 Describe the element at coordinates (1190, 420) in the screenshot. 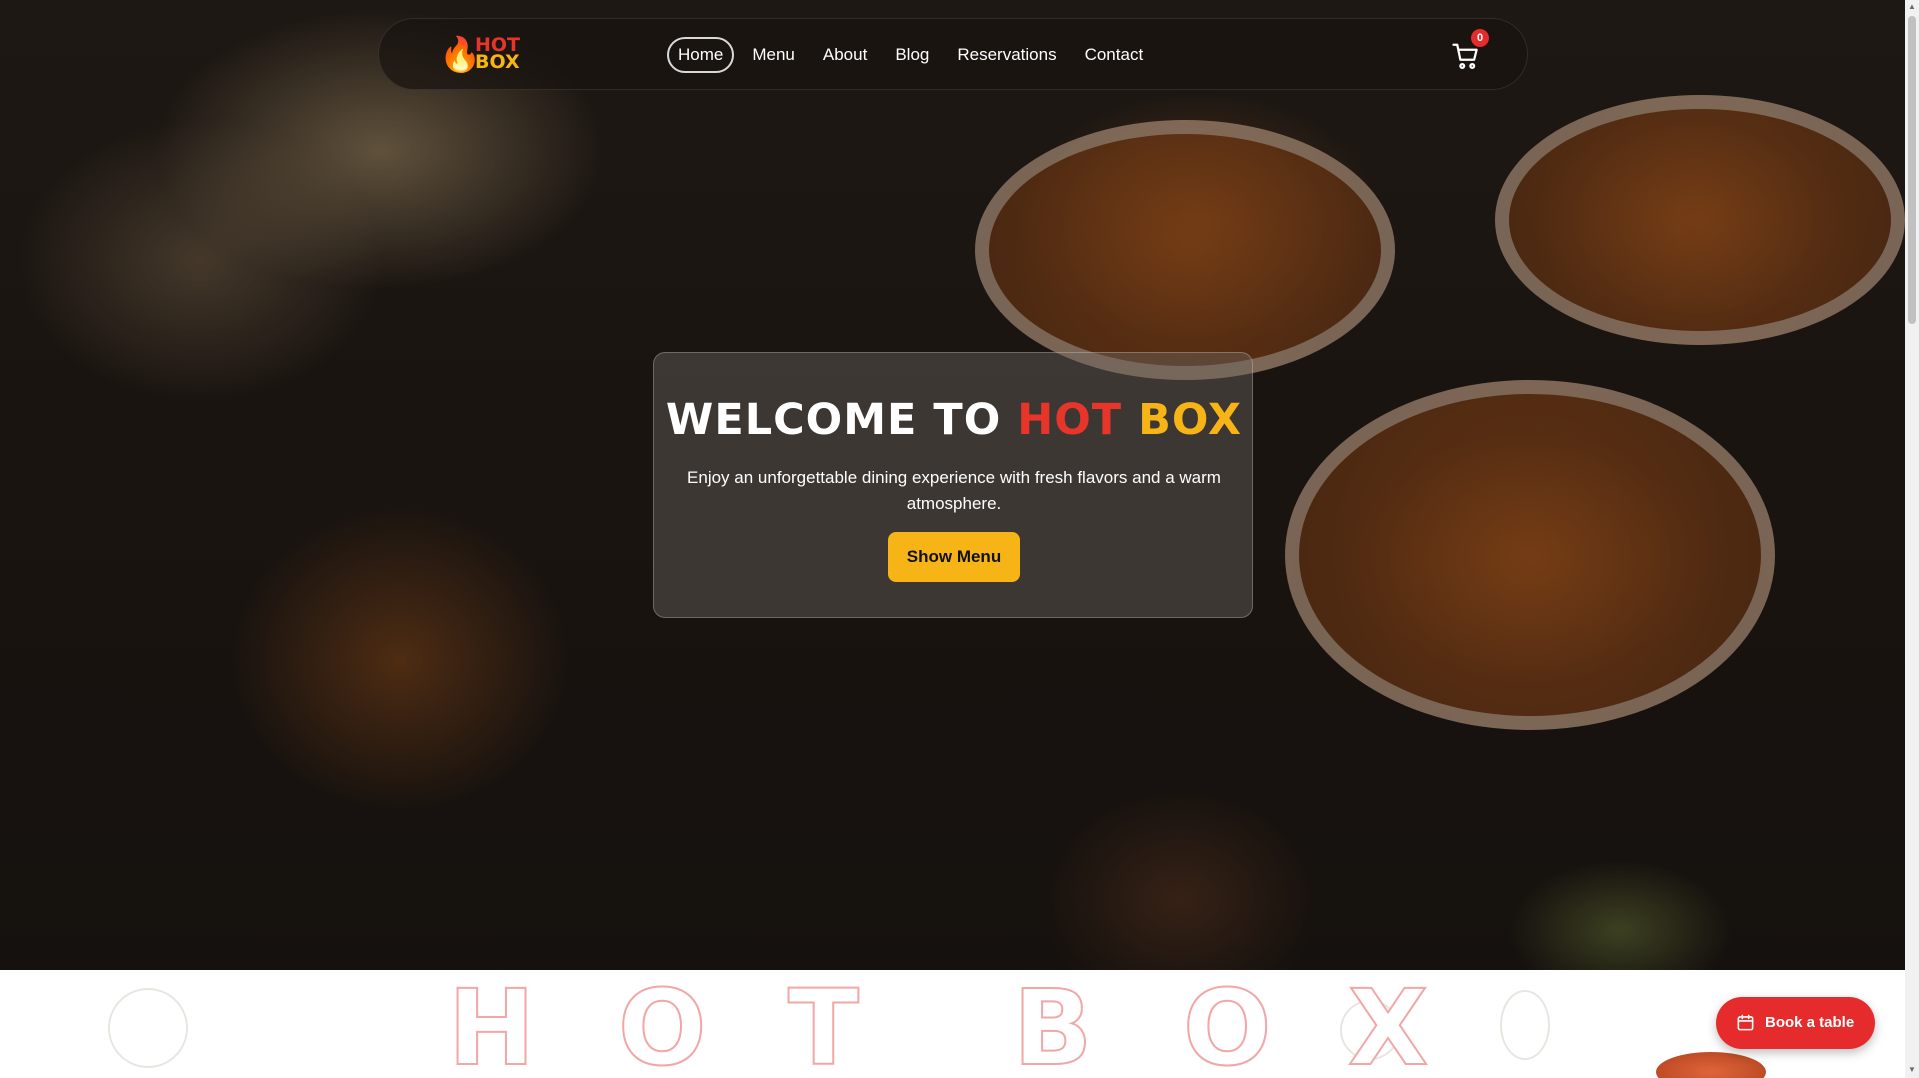

I see `welcome-title-box: BOX` at that location.